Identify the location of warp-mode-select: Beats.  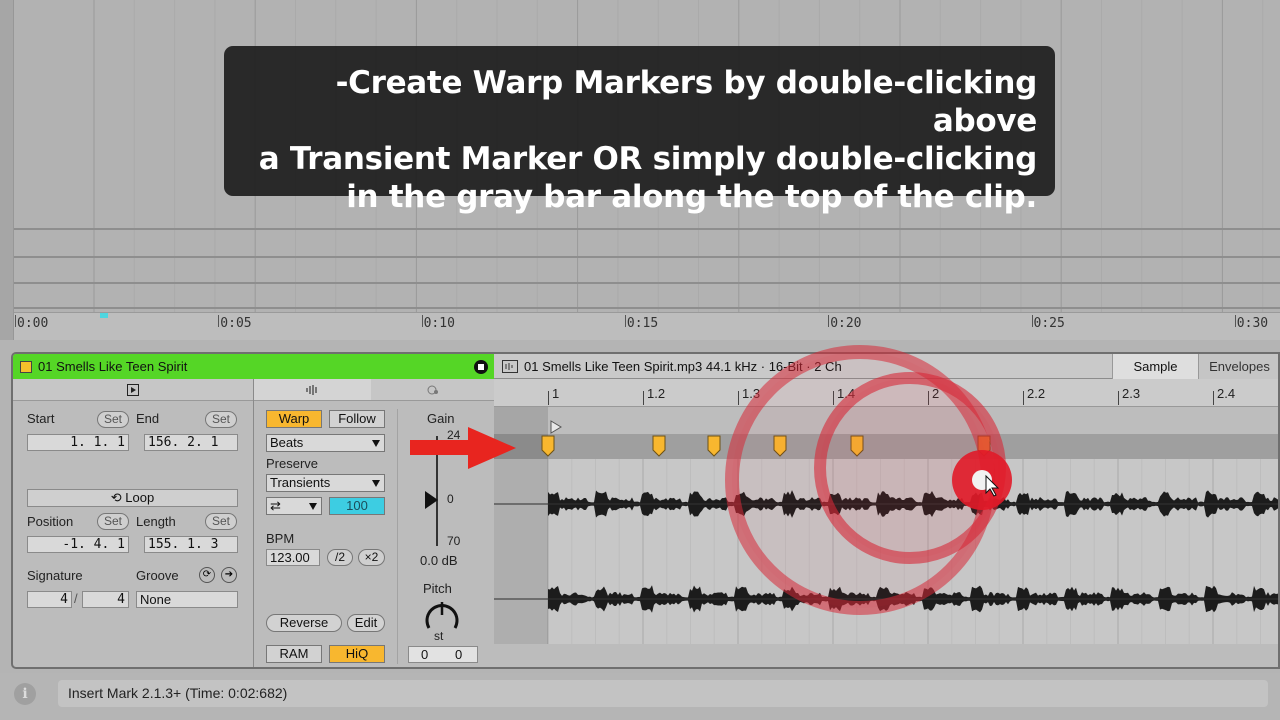
(325, 443).